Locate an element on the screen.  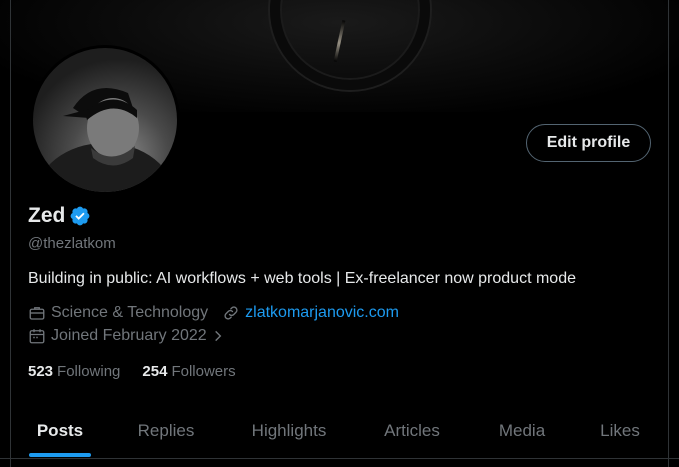
profile-handle: @thezlatkom is located at coordinates (72, 243).